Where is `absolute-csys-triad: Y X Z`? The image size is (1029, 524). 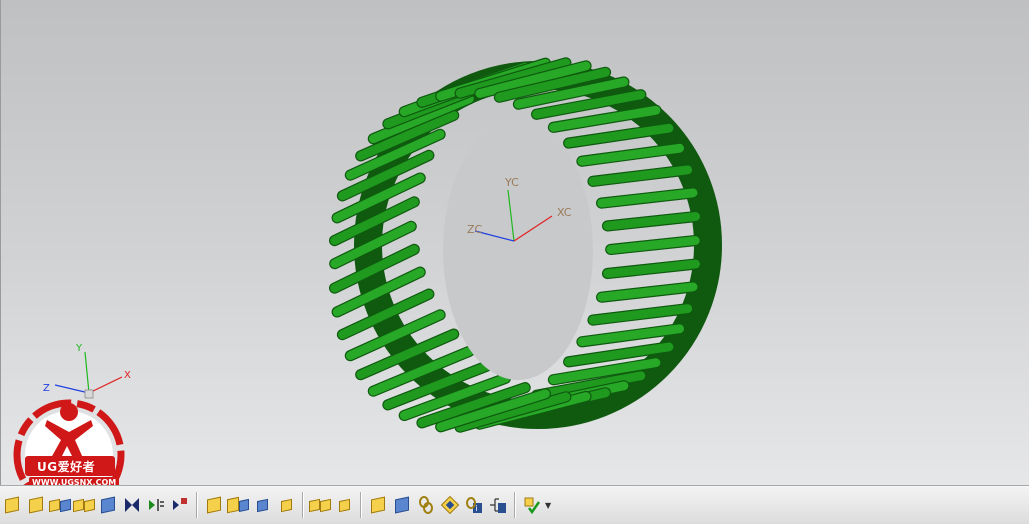 absolute-csys-triad: Y X Z is located at coordinates (87, 371).